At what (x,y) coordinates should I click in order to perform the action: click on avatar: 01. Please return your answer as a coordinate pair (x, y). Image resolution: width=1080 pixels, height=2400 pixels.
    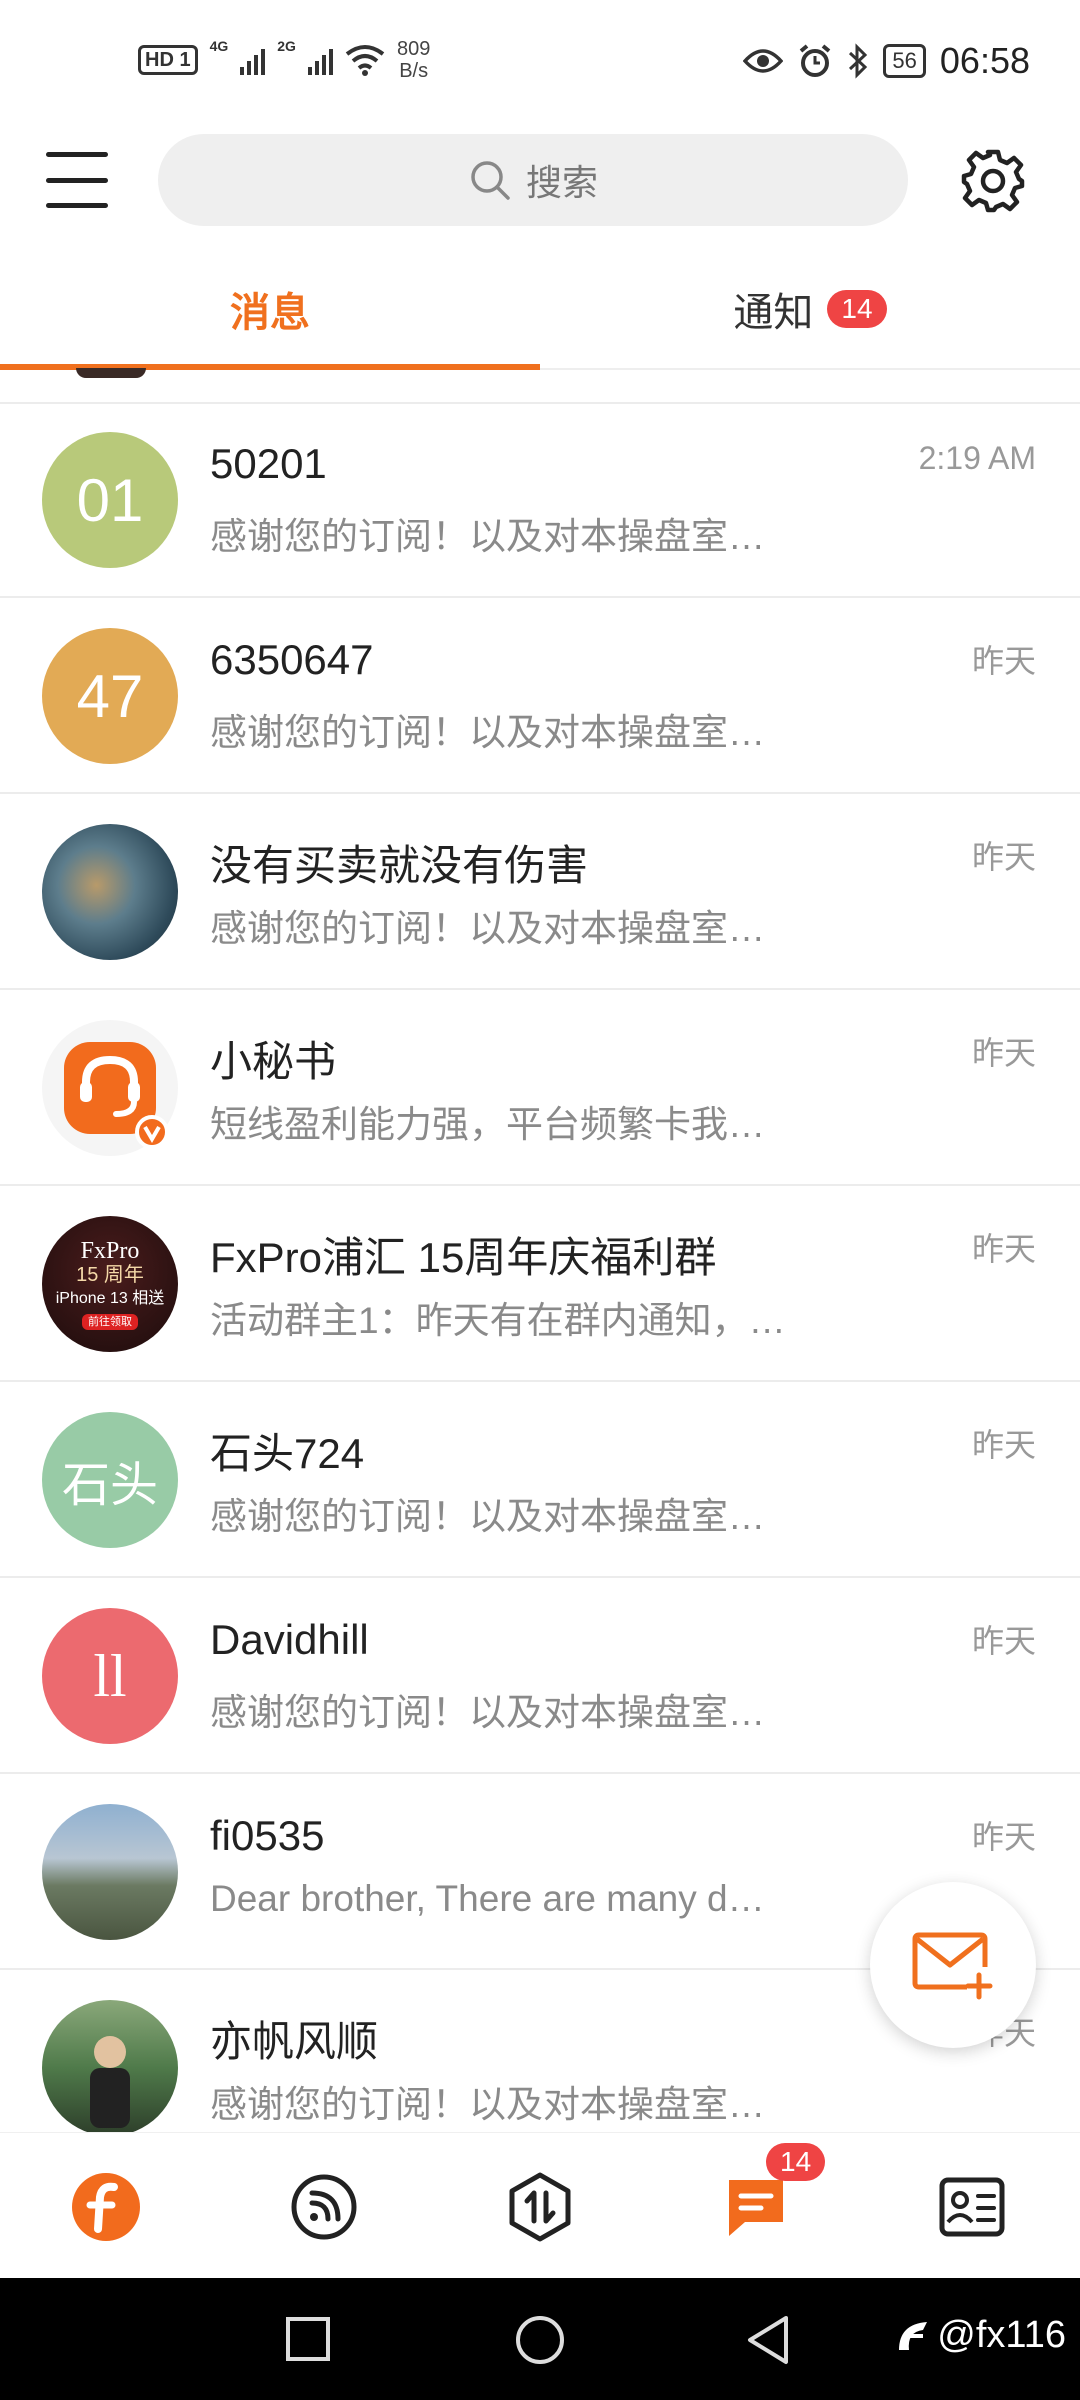
    Looking at the image, I should click on (110, 500).